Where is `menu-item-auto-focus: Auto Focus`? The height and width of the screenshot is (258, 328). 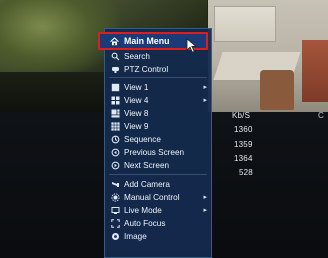
menu-item-auto-focus: Auto Focus is located at coordinates (158, 223).